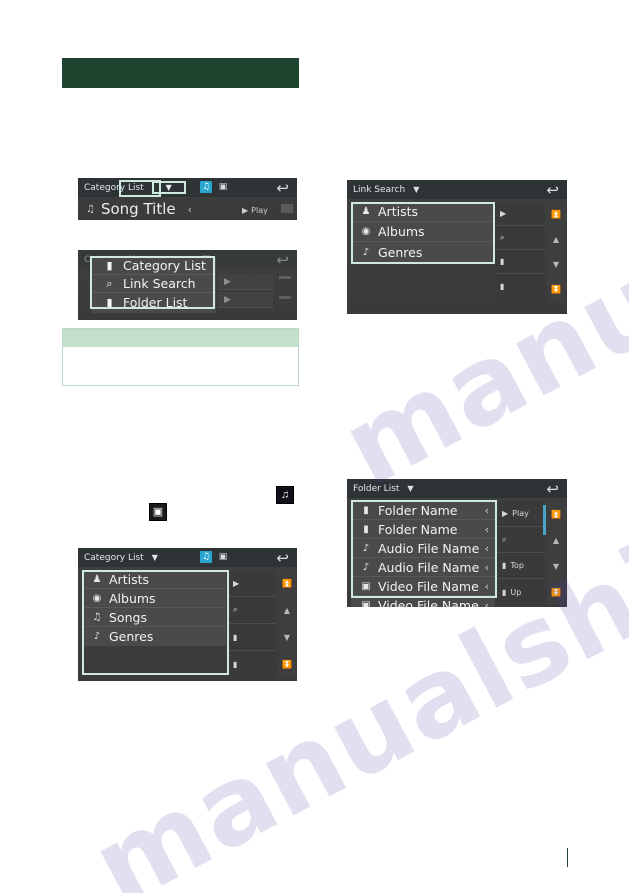 This screenshot has height=893, width=629. What do you see at coordinates (423, 529) in the screenshot?
I see `list-item-folder-2: ▮ Folder Name ‹` at bounding box center [423, 529].